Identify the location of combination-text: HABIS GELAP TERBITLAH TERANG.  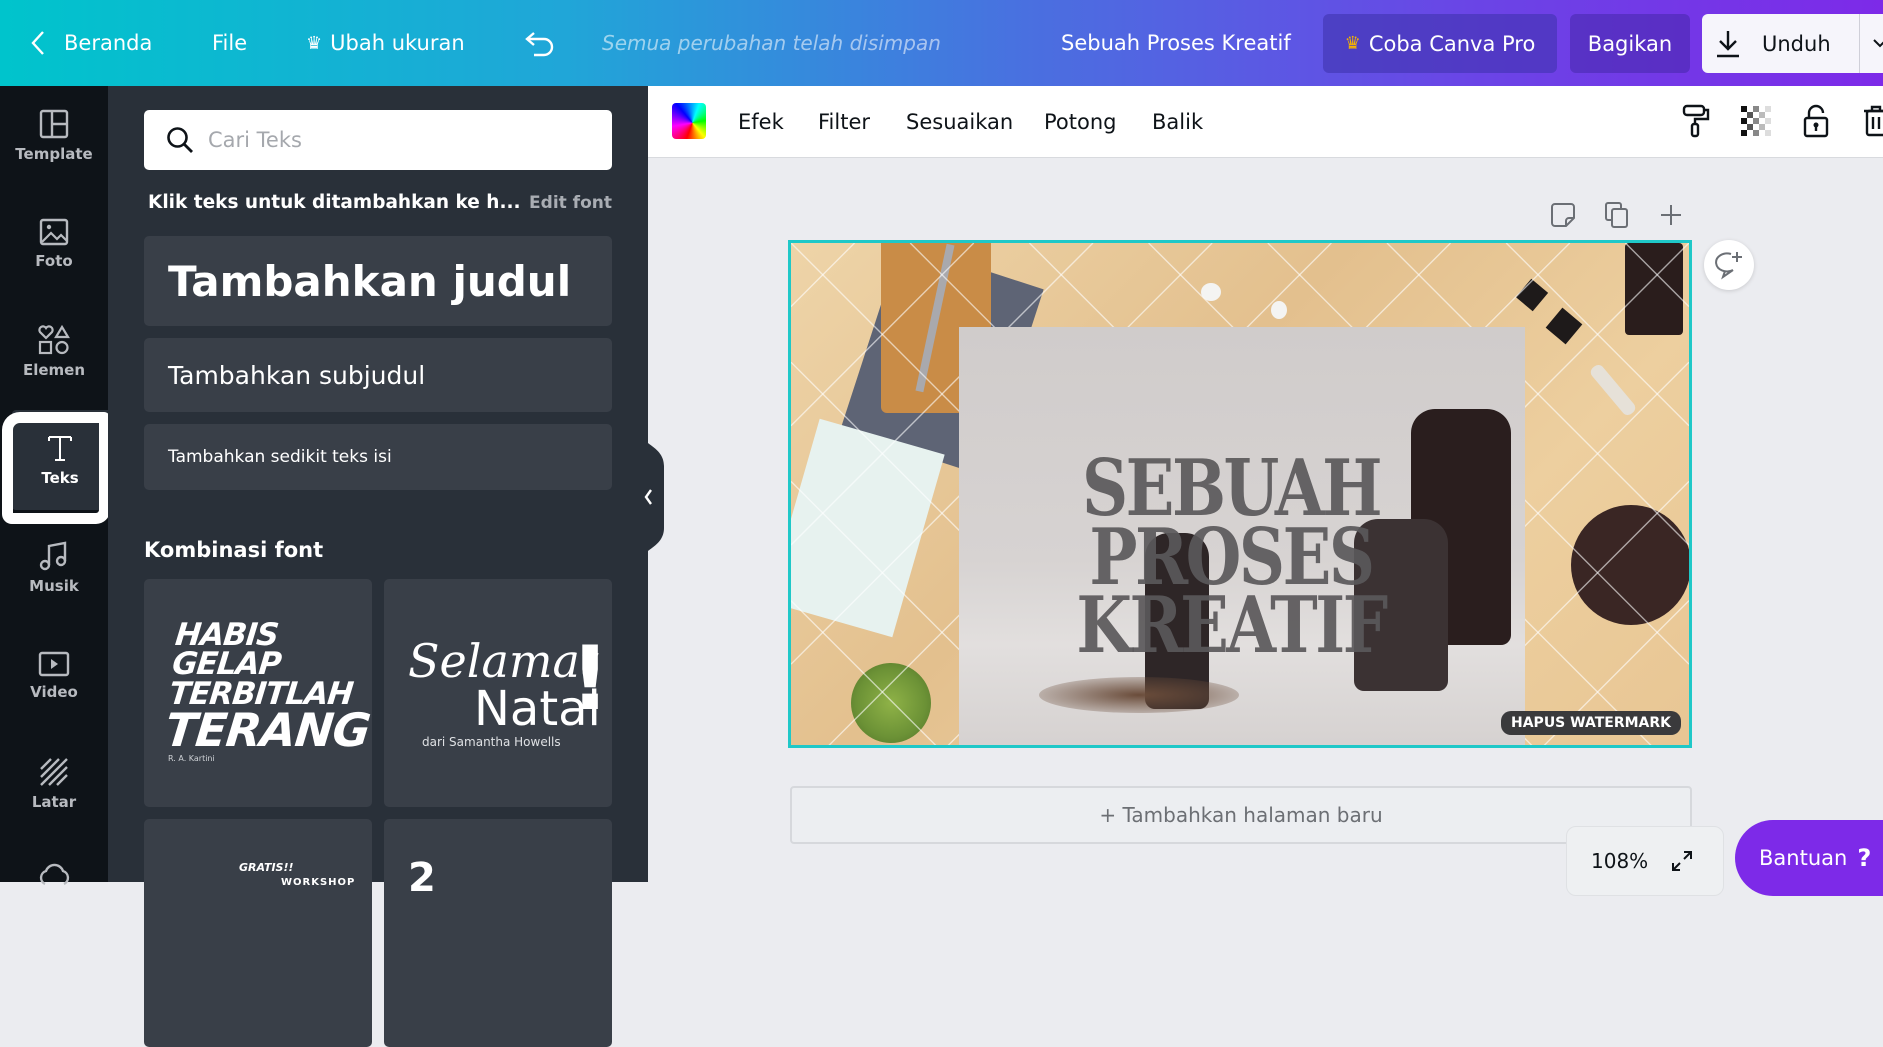
(267, 687).